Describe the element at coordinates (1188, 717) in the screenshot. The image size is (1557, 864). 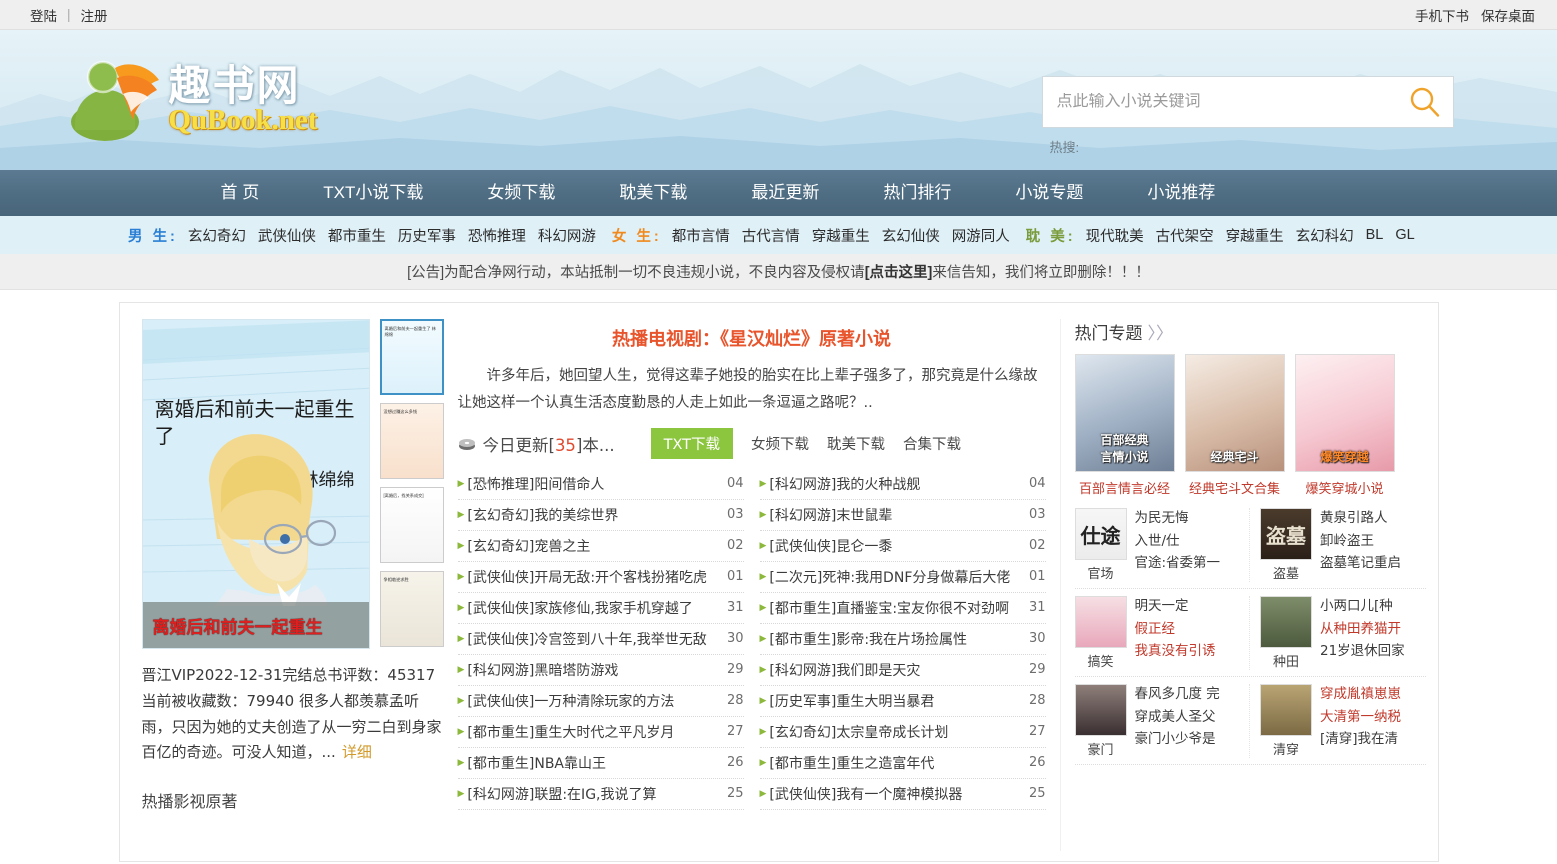
I see `sidebar-category-link-1: 穿成美人圣父` at that location.